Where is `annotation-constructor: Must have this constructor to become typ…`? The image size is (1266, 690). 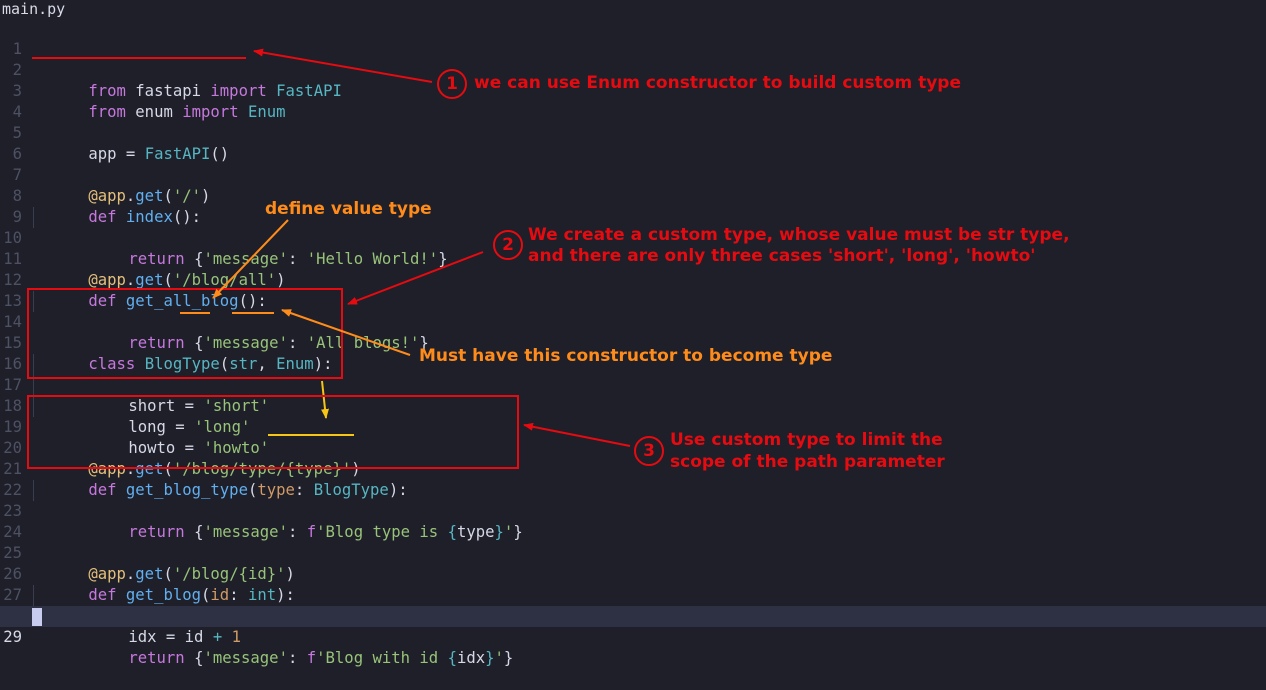
annotation-constructor: Must have this constructor to become typ… is located at coordinates (626, 356).